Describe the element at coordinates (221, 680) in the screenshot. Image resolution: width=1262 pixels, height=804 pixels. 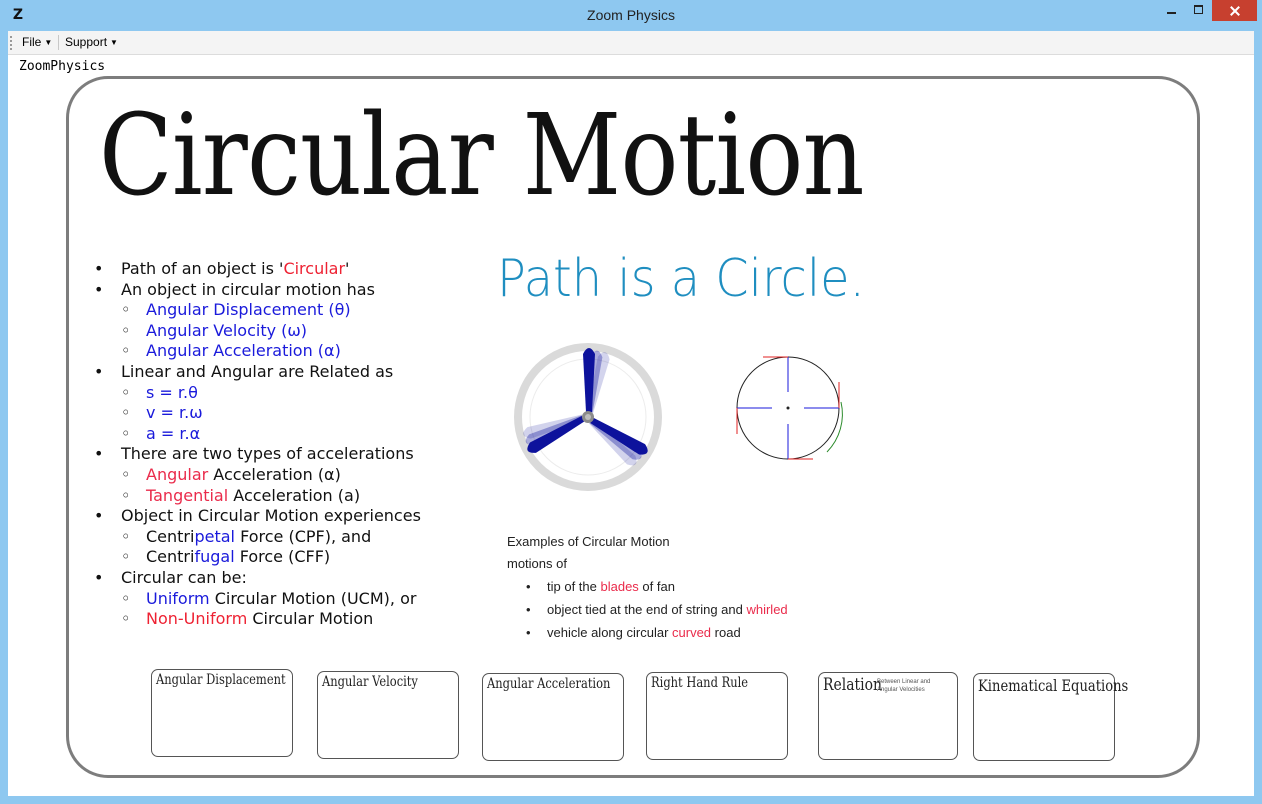
I see `card-title: Angular Displacement` at that location.